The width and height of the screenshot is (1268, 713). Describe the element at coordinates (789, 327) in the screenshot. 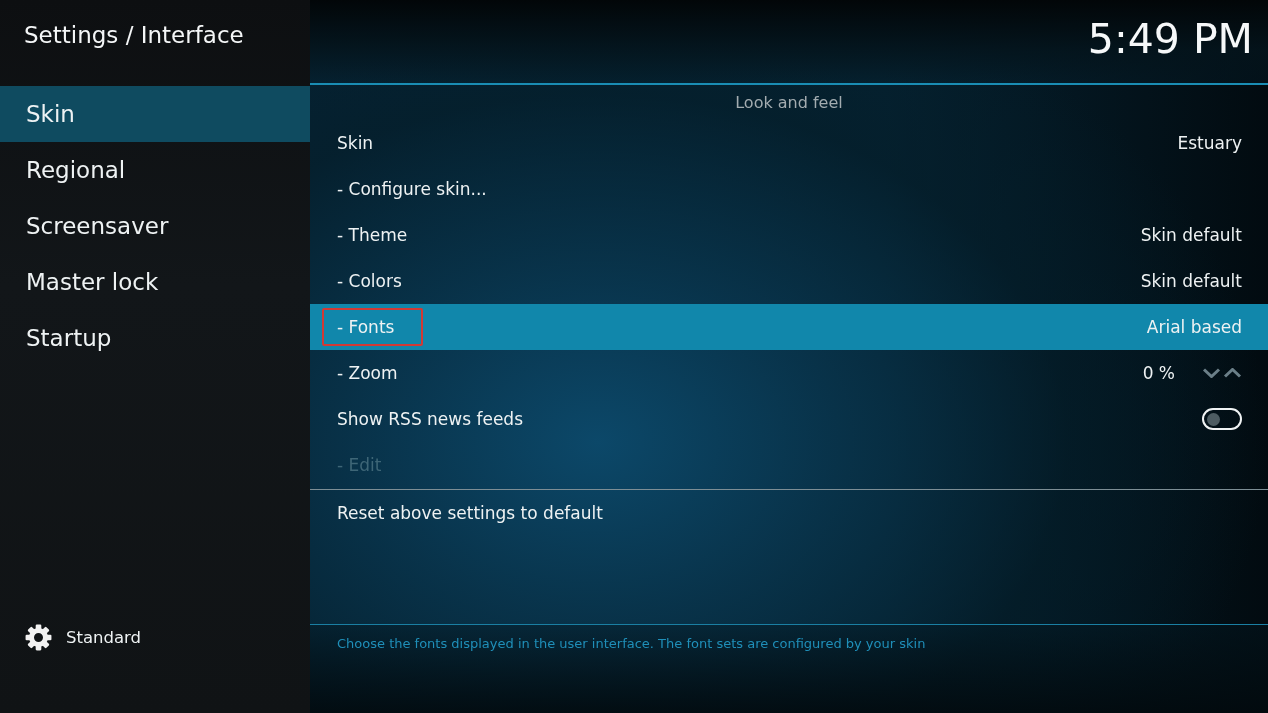

I see `setting-row: - Fonts Arial based` at that location.